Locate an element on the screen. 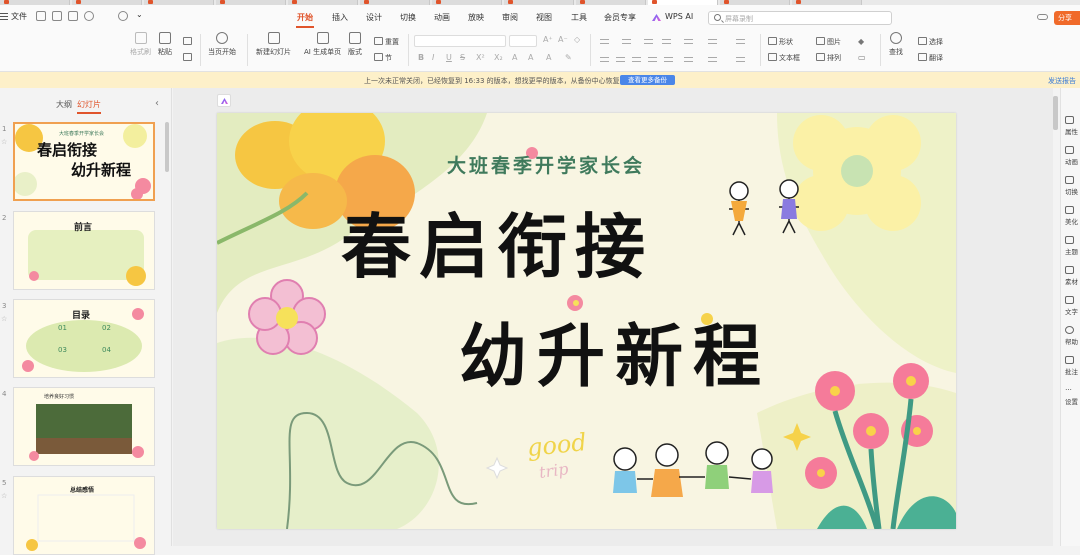  find-button: 查找 is located at coordinates (896, 44).